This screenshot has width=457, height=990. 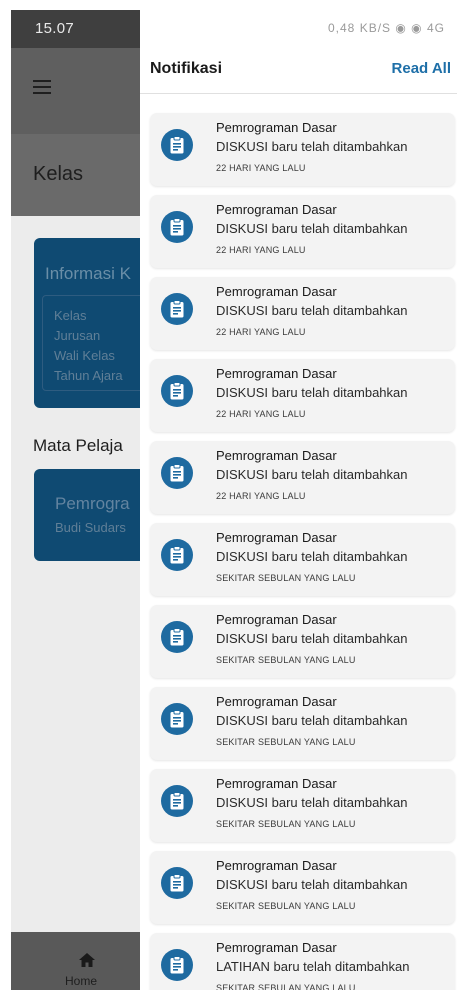 I want to click on class-info-title: Informasi K, so click(x=88, y=273).